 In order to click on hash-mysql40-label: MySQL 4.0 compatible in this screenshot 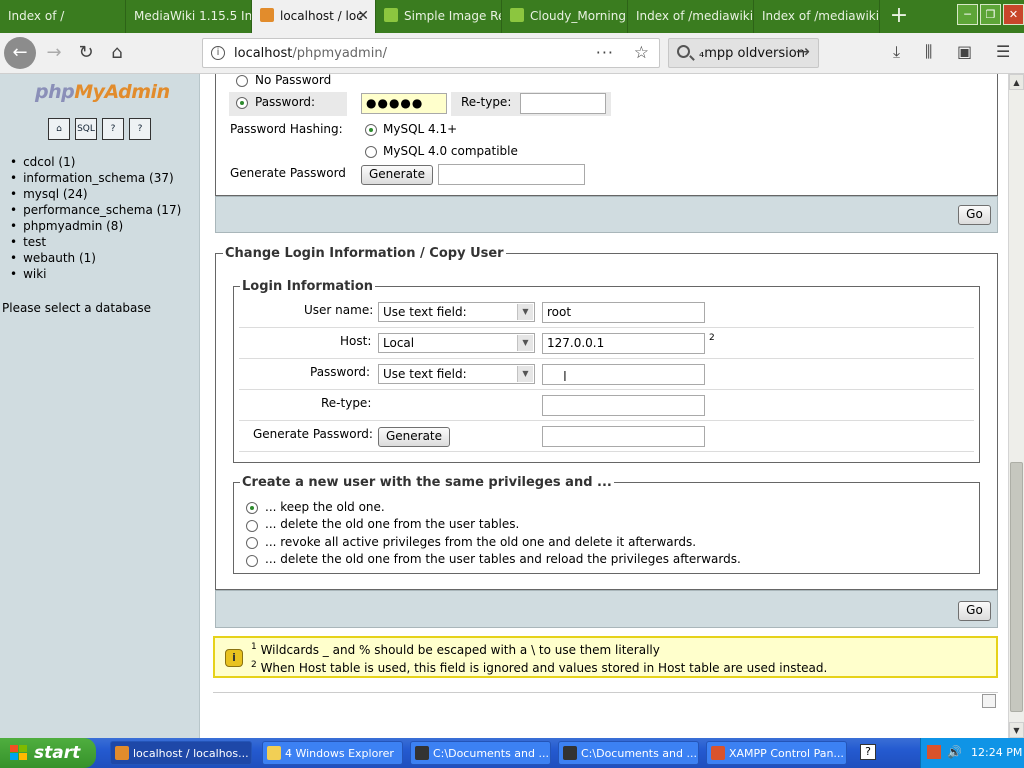, I will do `click(450, 151)`.